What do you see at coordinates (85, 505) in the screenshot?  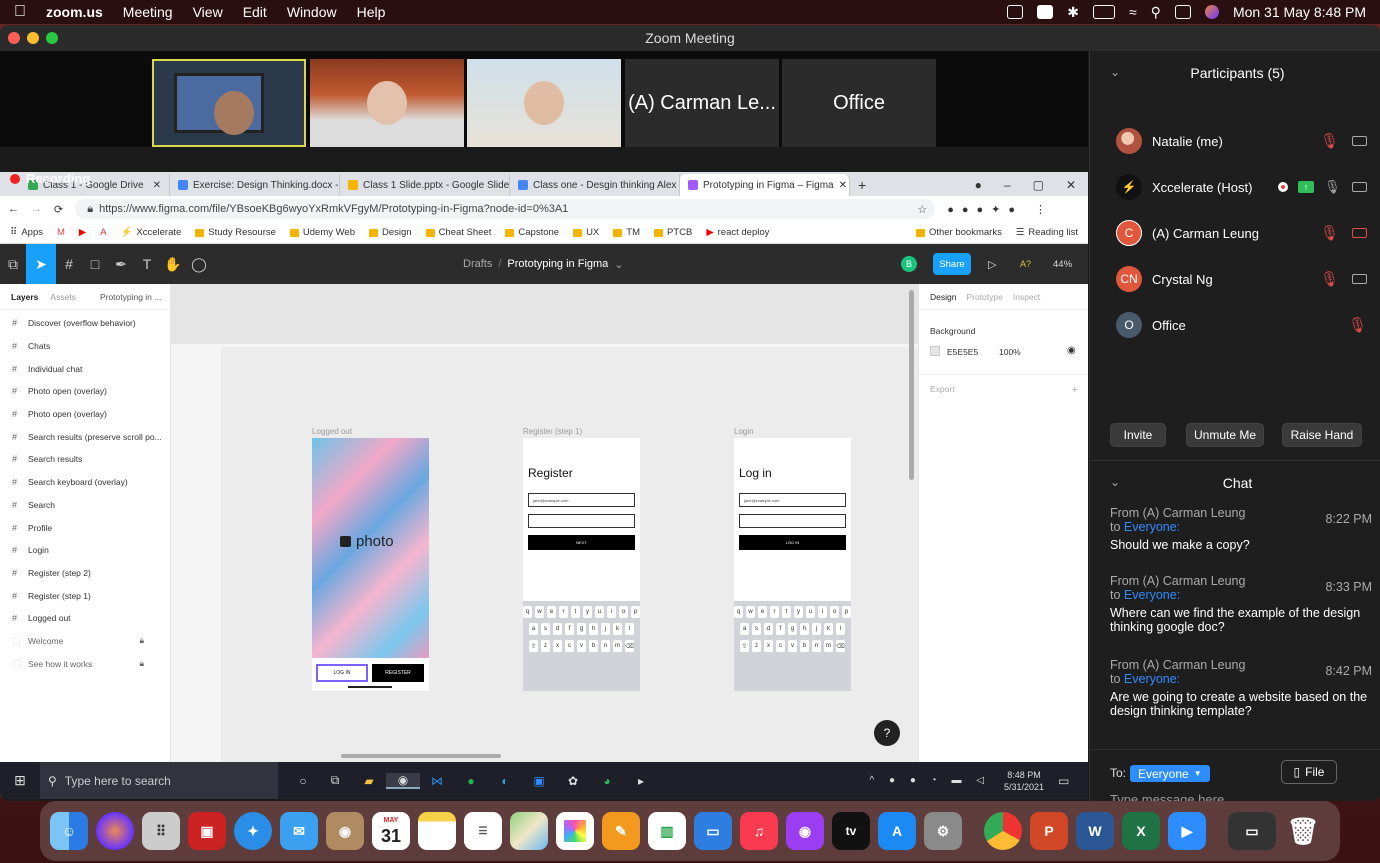 I see `layer-item: # Search` at bounding box center [85, 505].